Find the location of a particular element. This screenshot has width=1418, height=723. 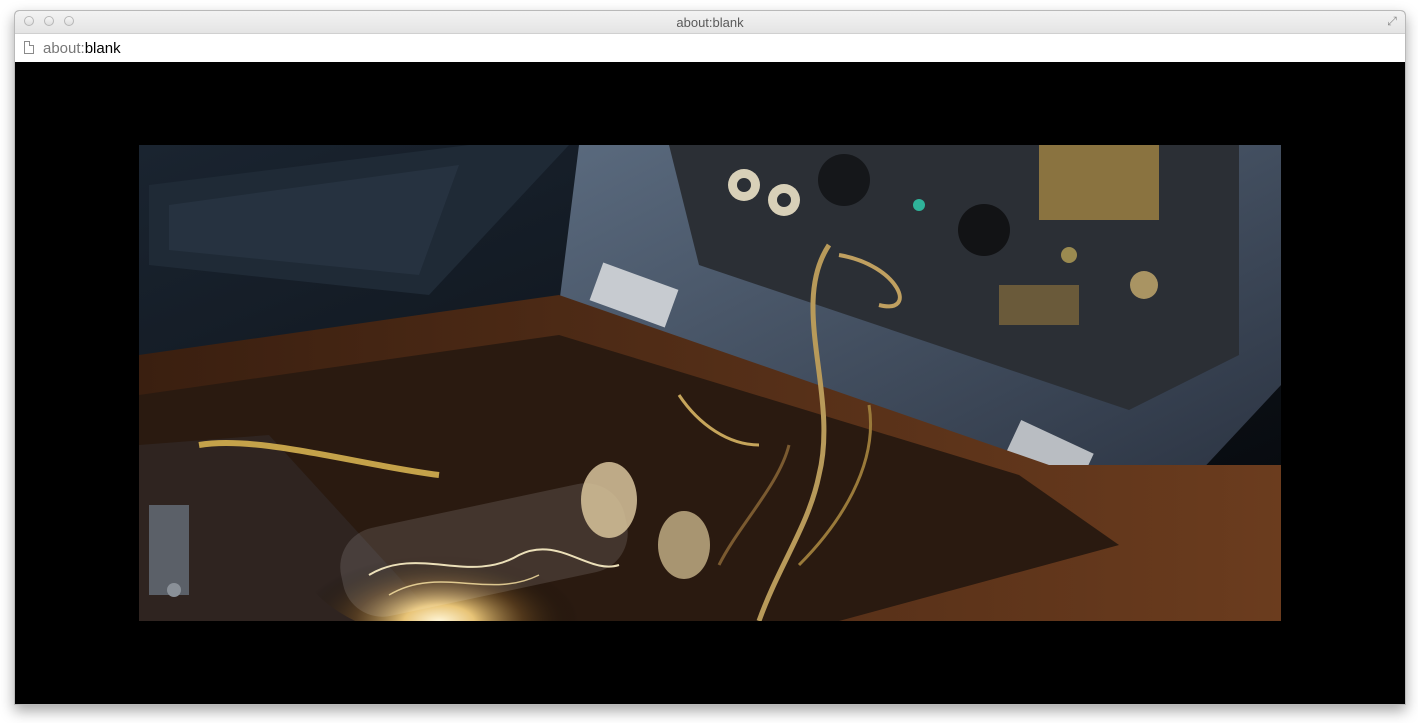

url-scheme: about: is located at coordinates (64, 48).